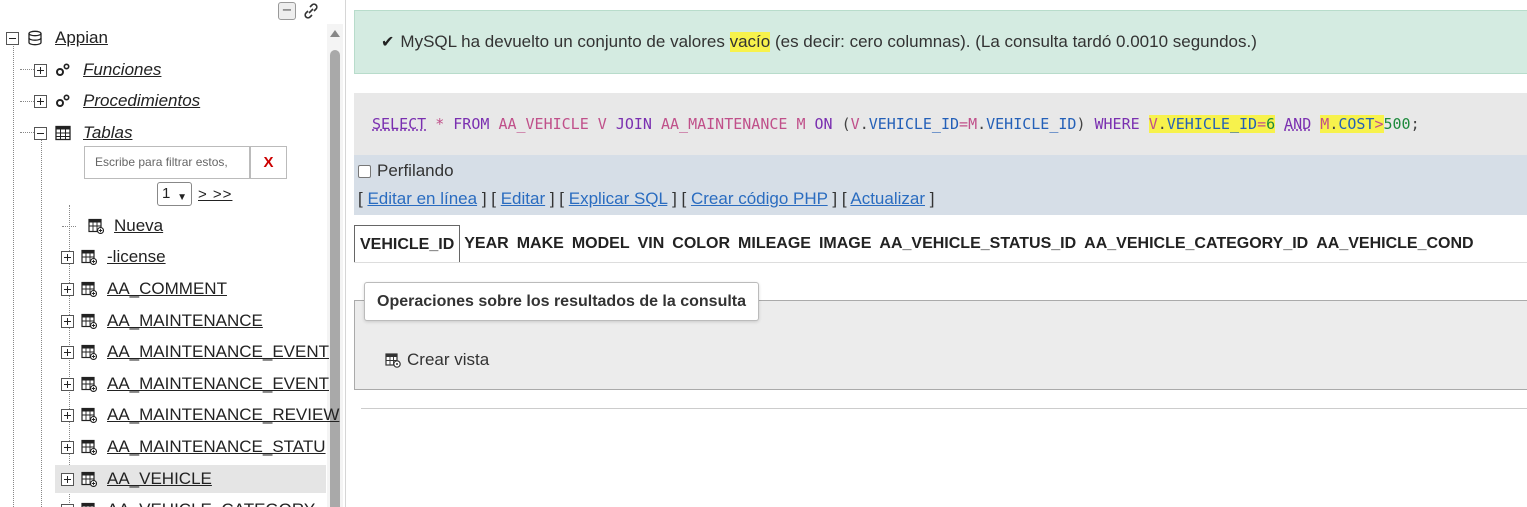 Image resolution: width=1527 pixels, height=507 pixels. What do you see at coordinates (601, 243) in the screenshot?
I see `column-header: MODEL` at bounding box center [601, 243].